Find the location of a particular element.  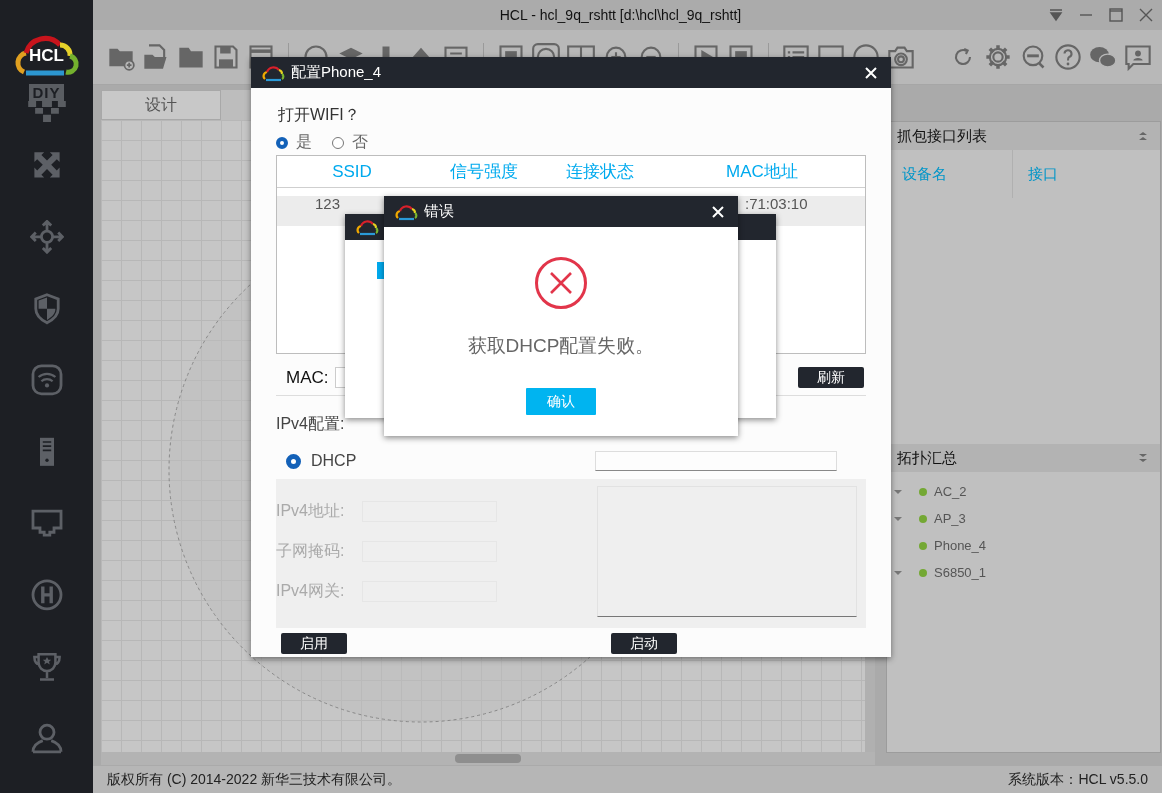

dialog-title: 配置Phone_4 is located at coordinates (337, 72).